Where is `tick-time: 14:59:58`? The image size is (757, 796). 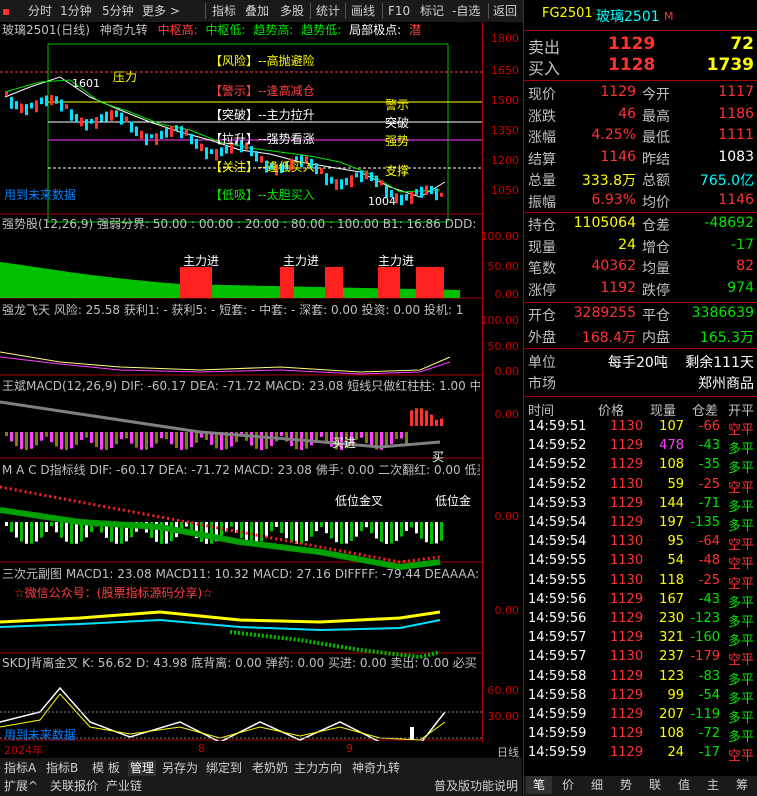 tick-time: 14:59:58 is located at coordinates (557, 676).